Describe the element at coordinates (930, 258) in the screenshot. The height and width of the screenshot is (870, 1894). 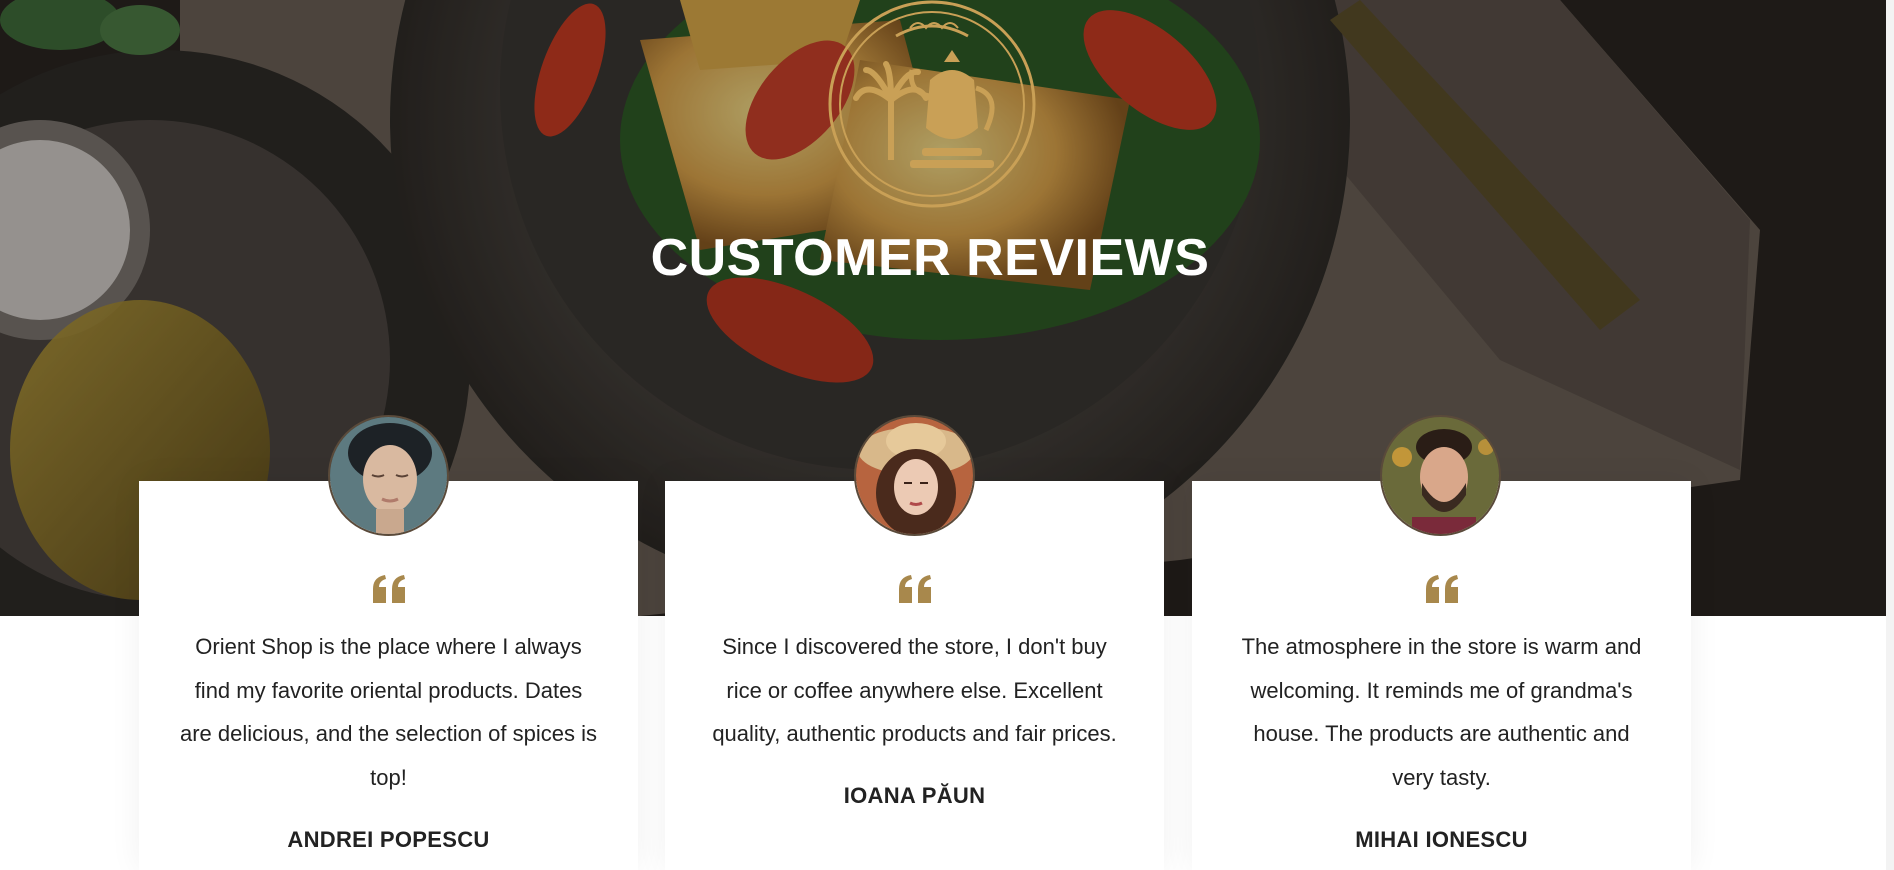
I see `page-title: CUSTOMER REVIEWS` at that location.